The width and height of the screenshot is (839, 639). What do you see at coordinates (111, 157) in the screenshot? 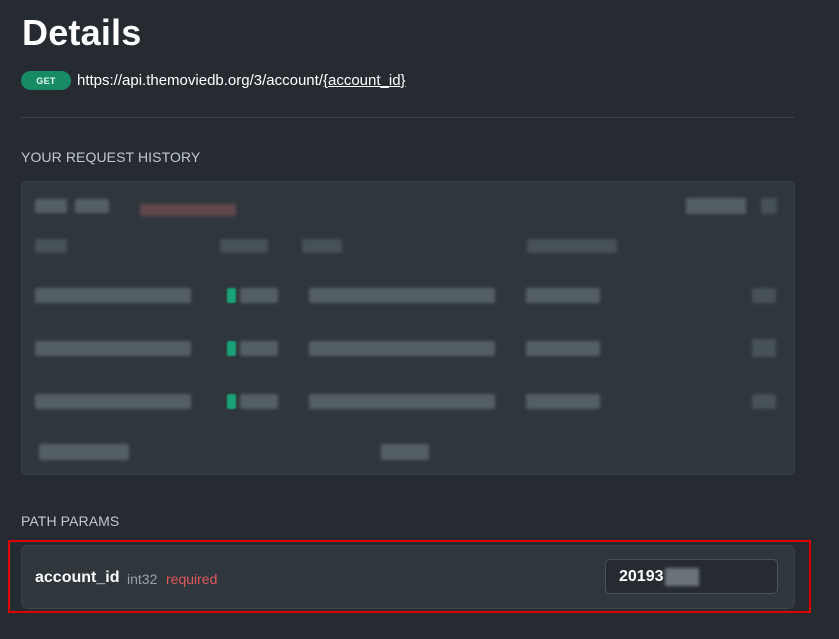
I see `request-history-label: YOUR REQUEST HISTORY` at bounding box center [111, 157].